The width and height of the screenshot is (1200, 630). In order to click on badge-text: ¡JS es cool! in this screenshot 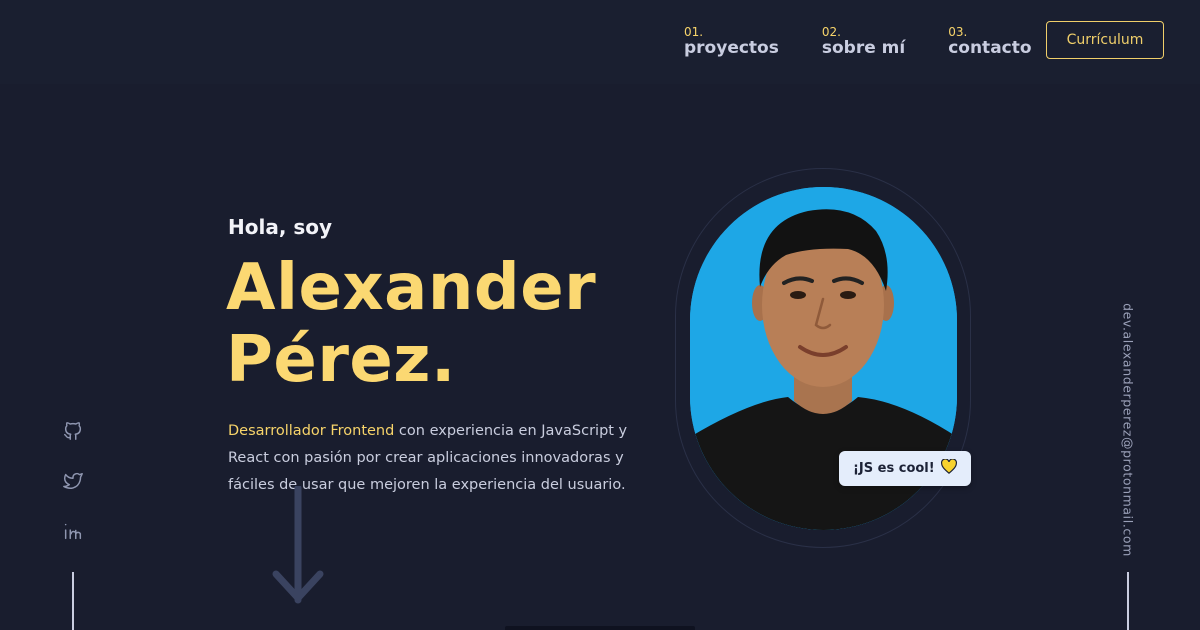, I will do `click(894, 468)`.